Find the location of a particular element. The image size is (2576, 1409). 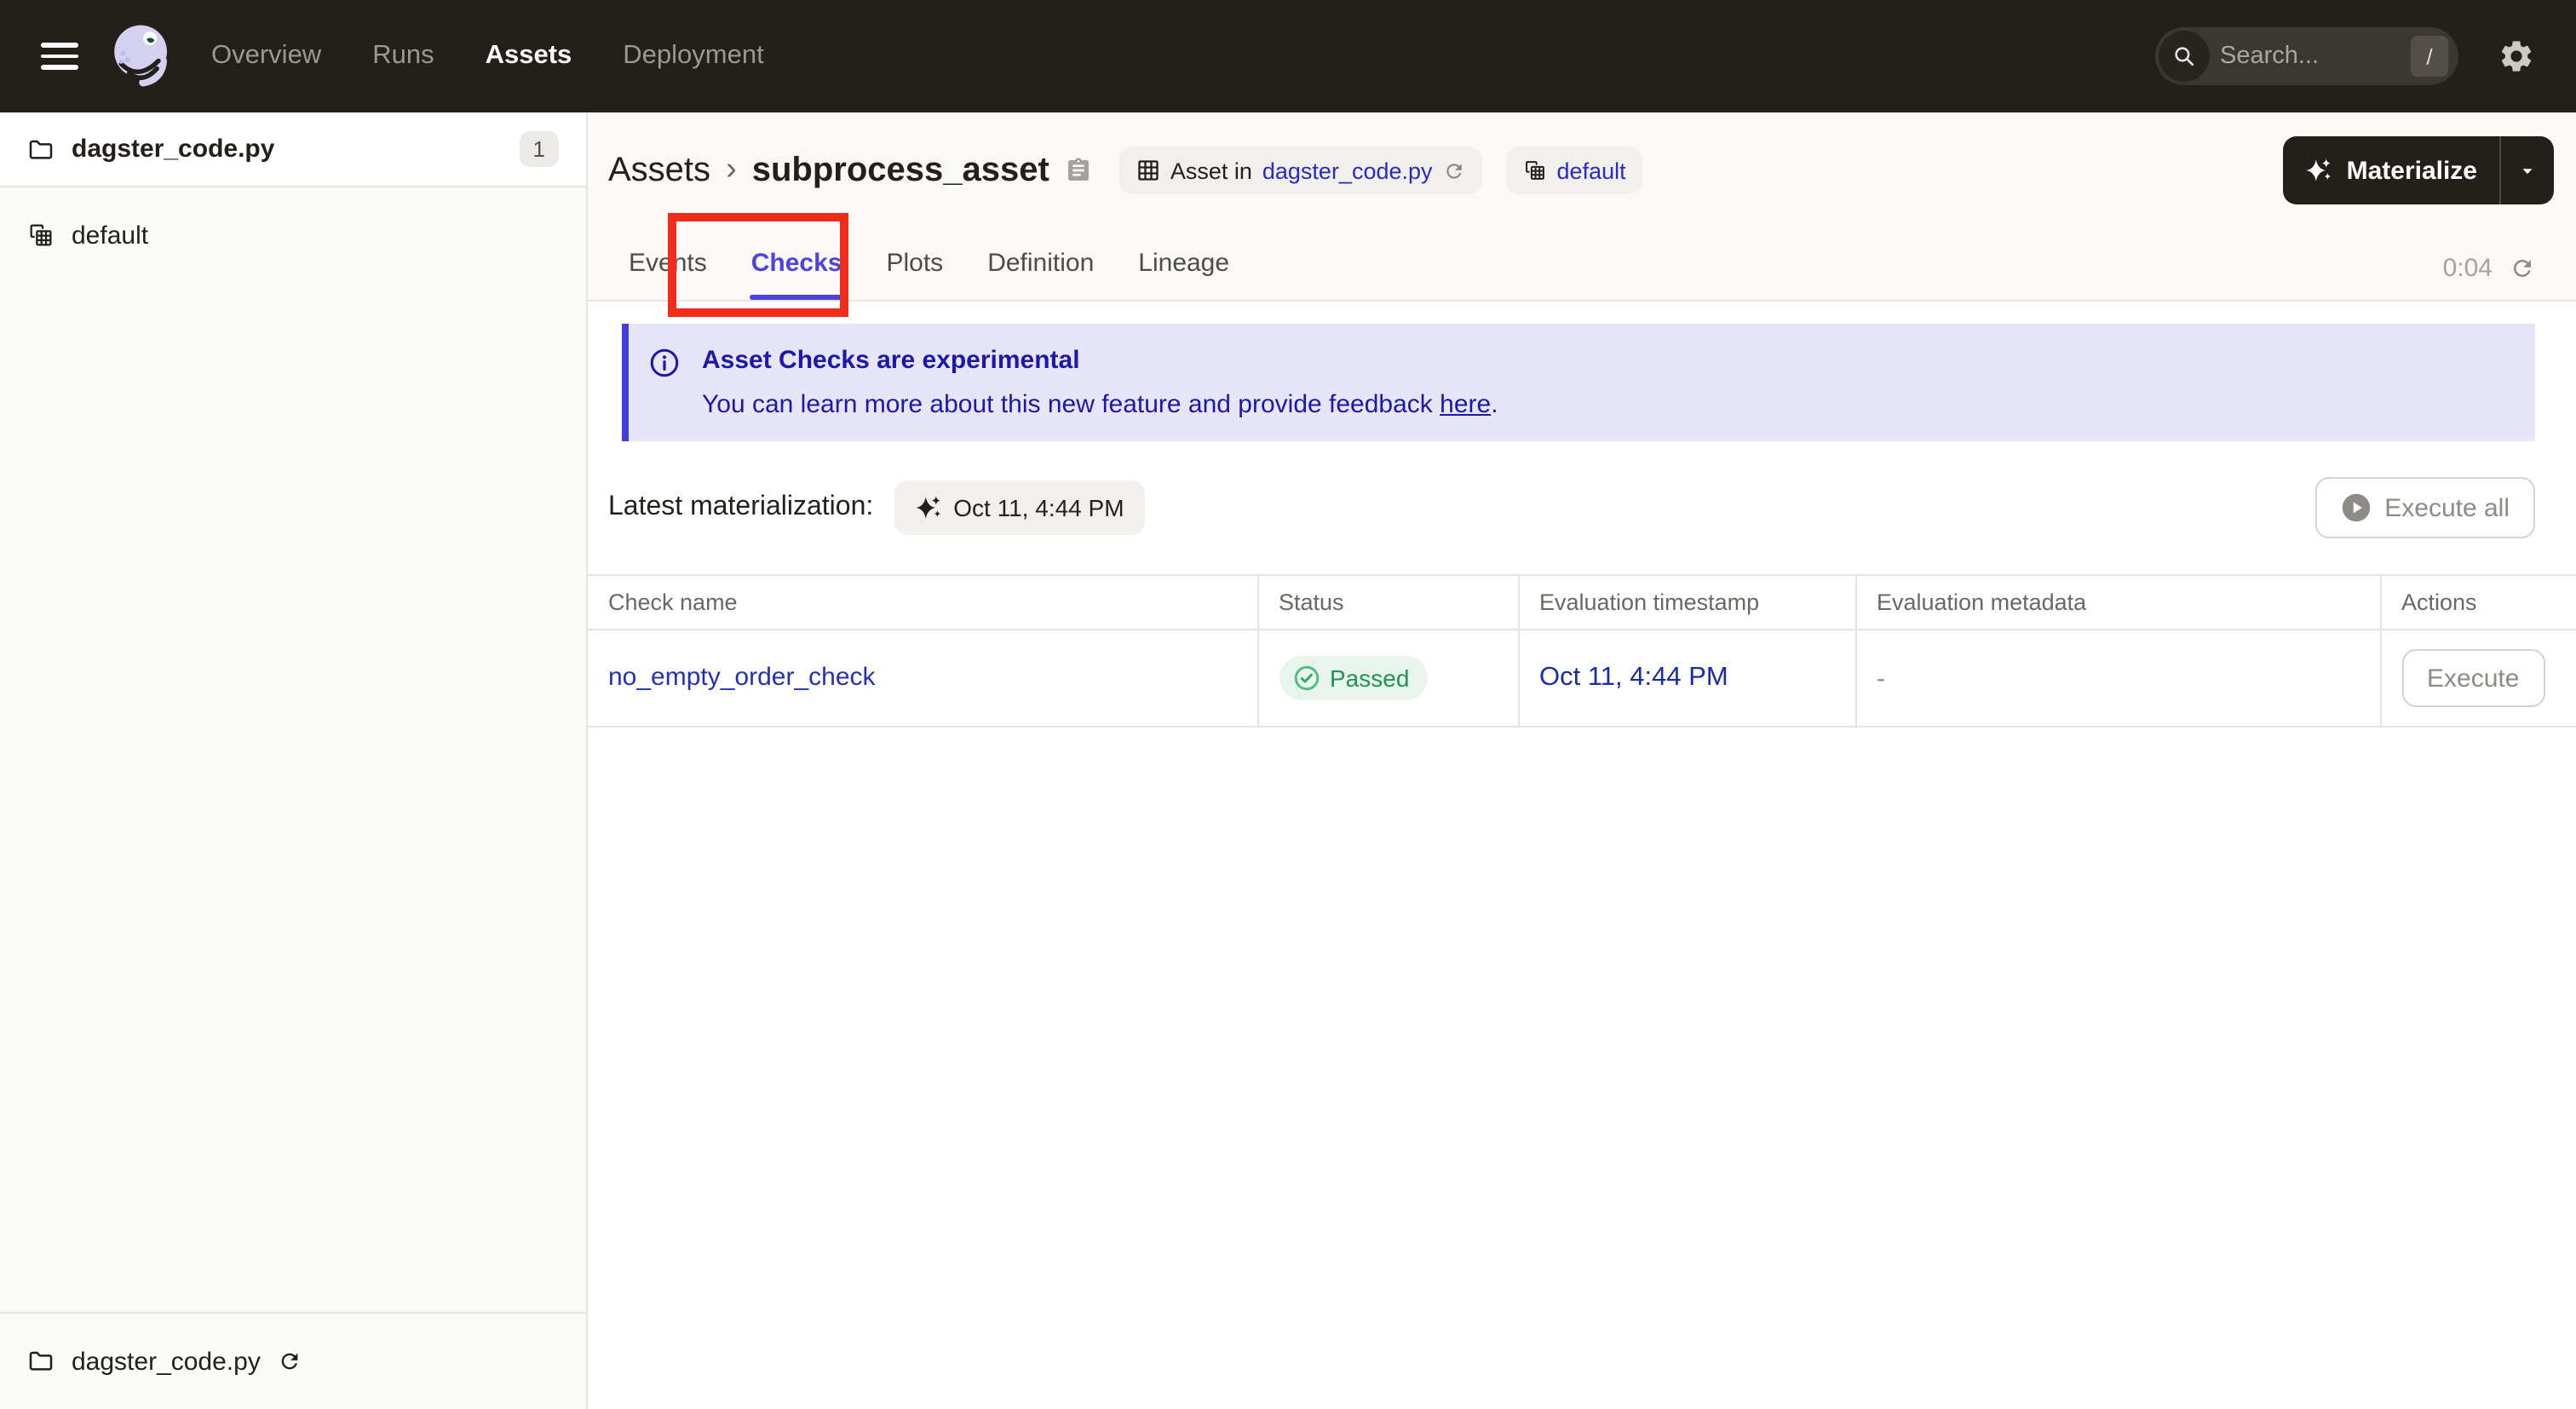

latest-materialization-timestamp: Oct 11, 4:44 PM is located at coordinates (1038, 507).